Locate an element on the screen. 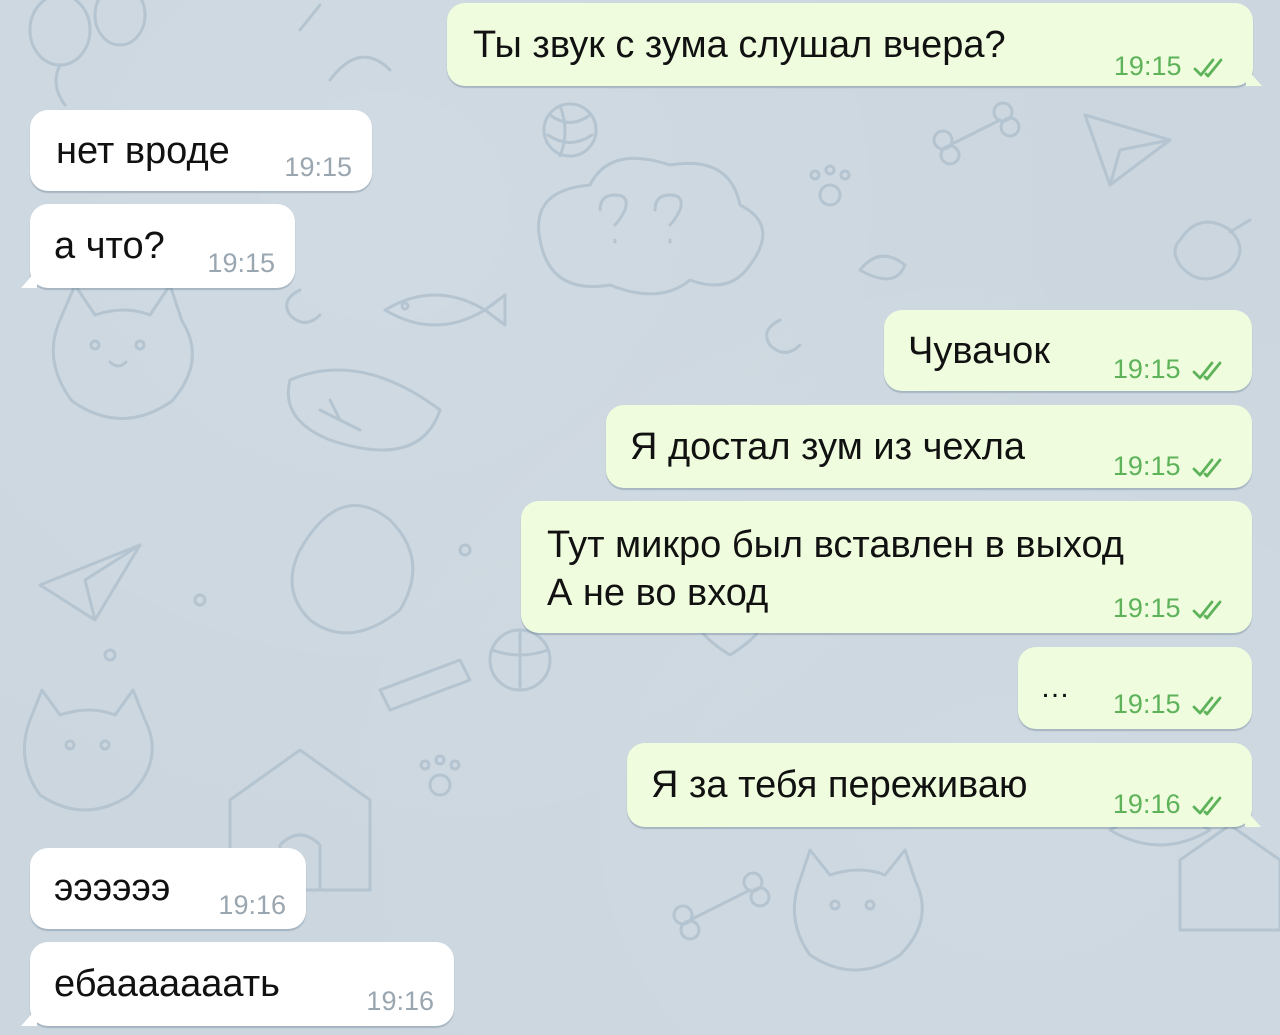 This screenshot has height=1035, width=1280. message-bubble-outgoing: Я достал зум из чехла 19:15 is located at coordinates (929, 446).